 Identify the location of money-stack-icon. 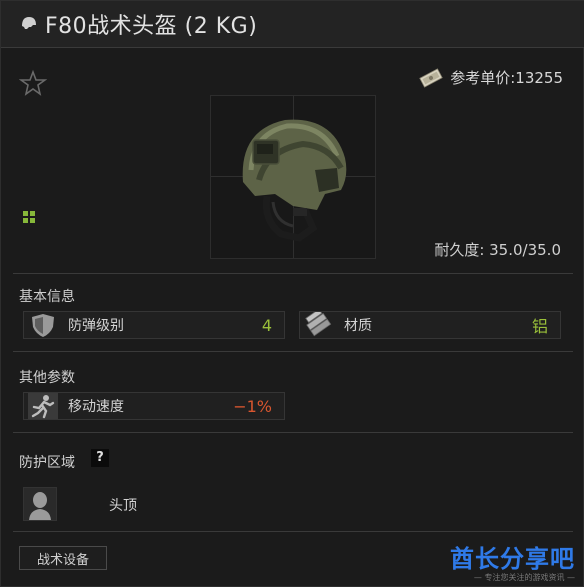
(431, 77).